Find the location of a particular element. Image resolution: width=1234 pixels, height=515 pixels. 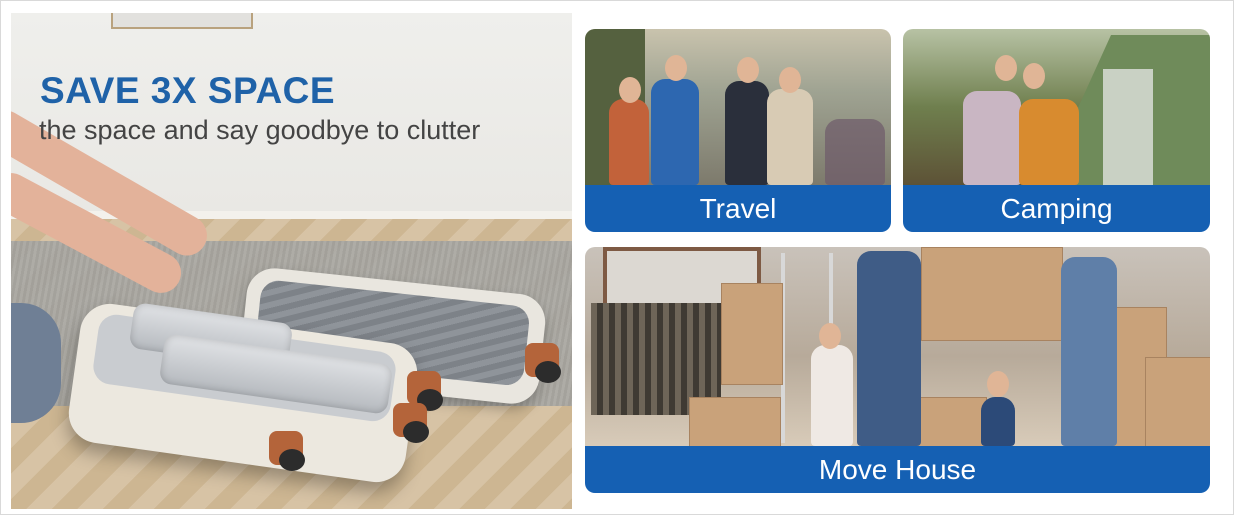

wall-picture-frame is located at coordinates (182, 21).